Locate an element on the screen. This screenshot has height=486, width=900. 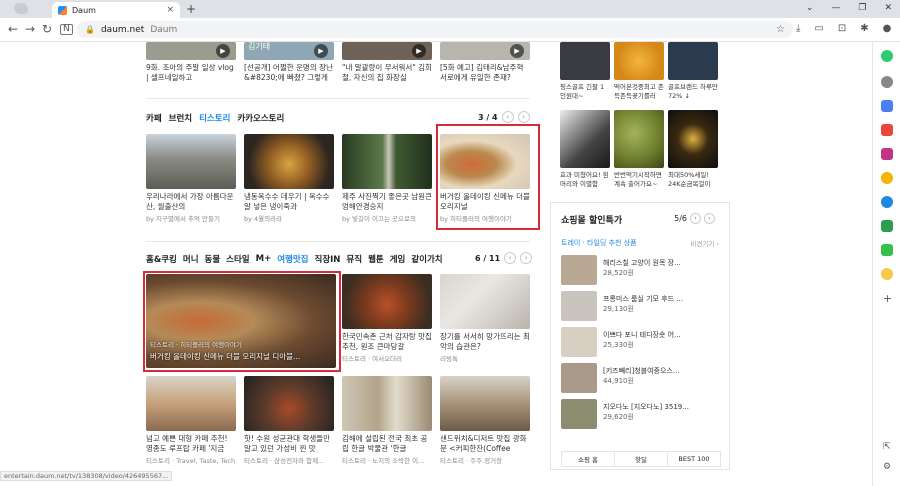
product-top-1: 핑스골프 긴팔 1인원대~ is located at coordinates (585, 72).